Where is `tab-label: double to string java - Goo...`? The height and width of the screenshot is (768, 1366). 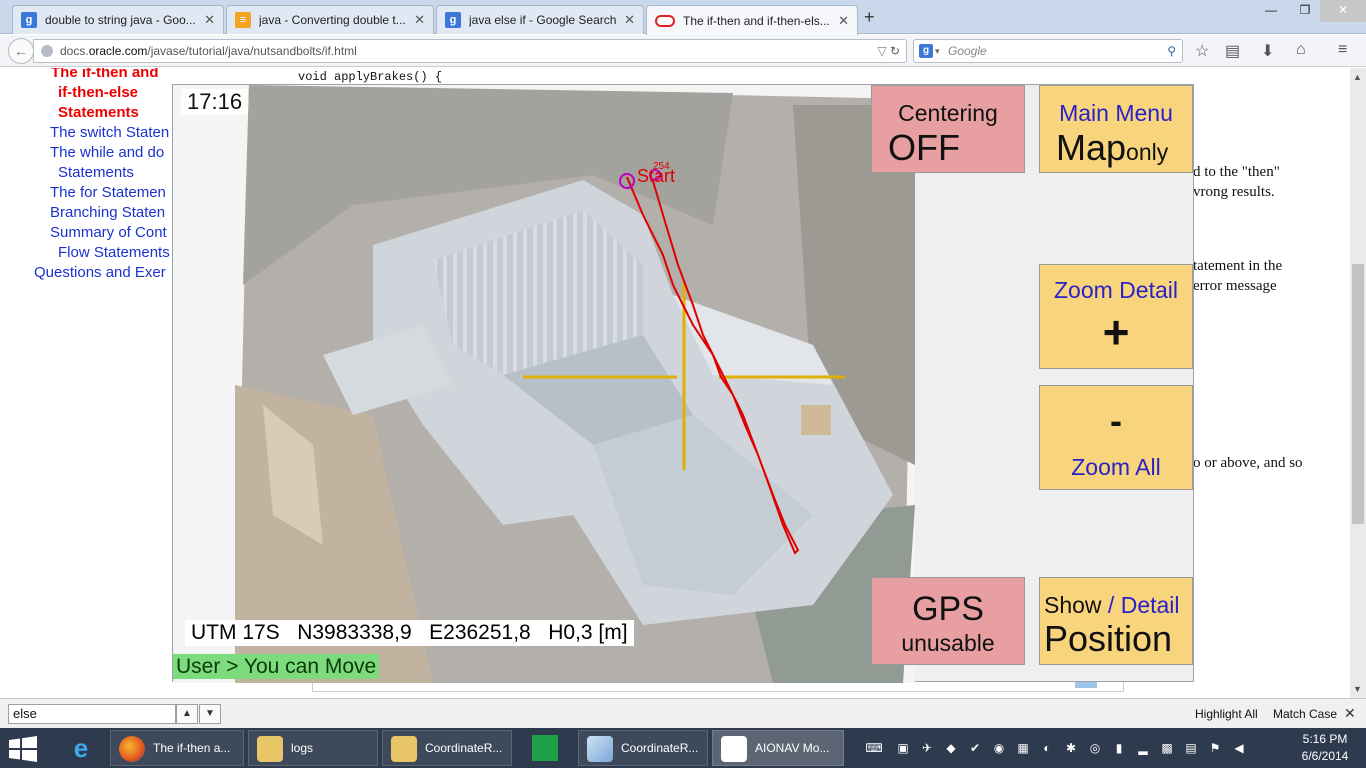
tab-label: double to string java - Goo... is located at coordinates (120, 20).